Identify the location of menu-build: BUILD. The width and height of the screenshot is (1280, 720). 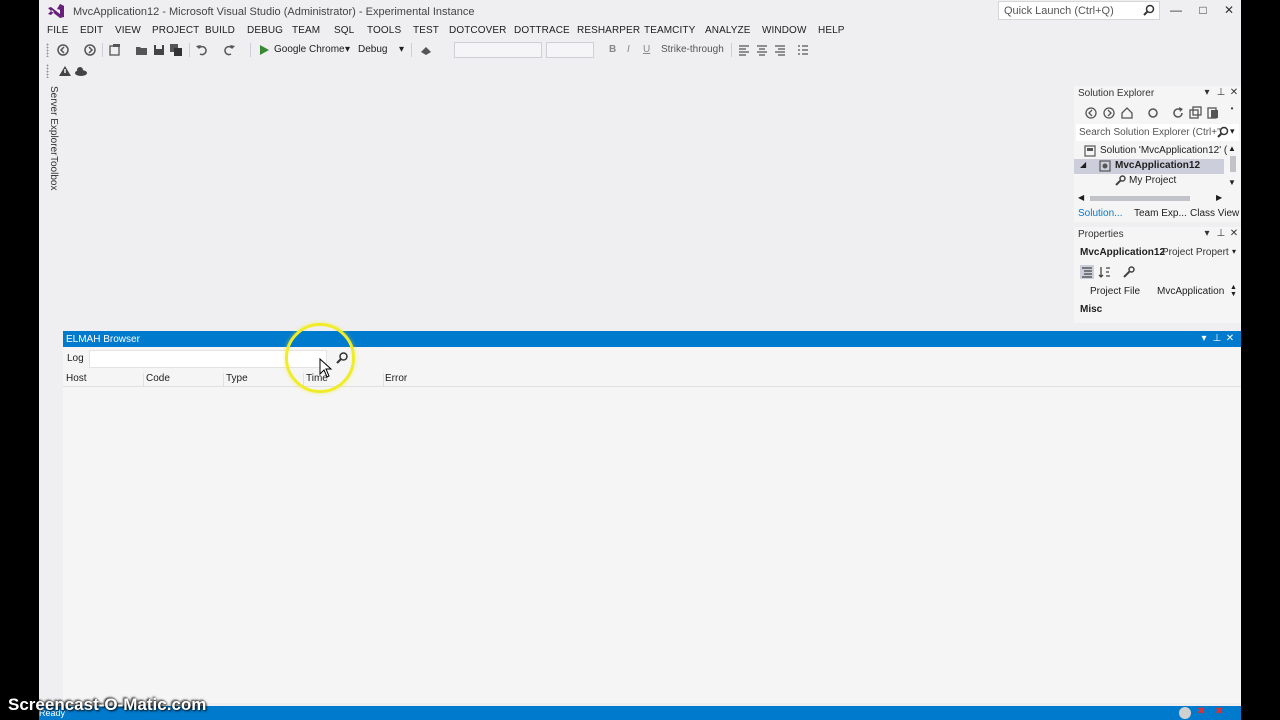
(220, 30).